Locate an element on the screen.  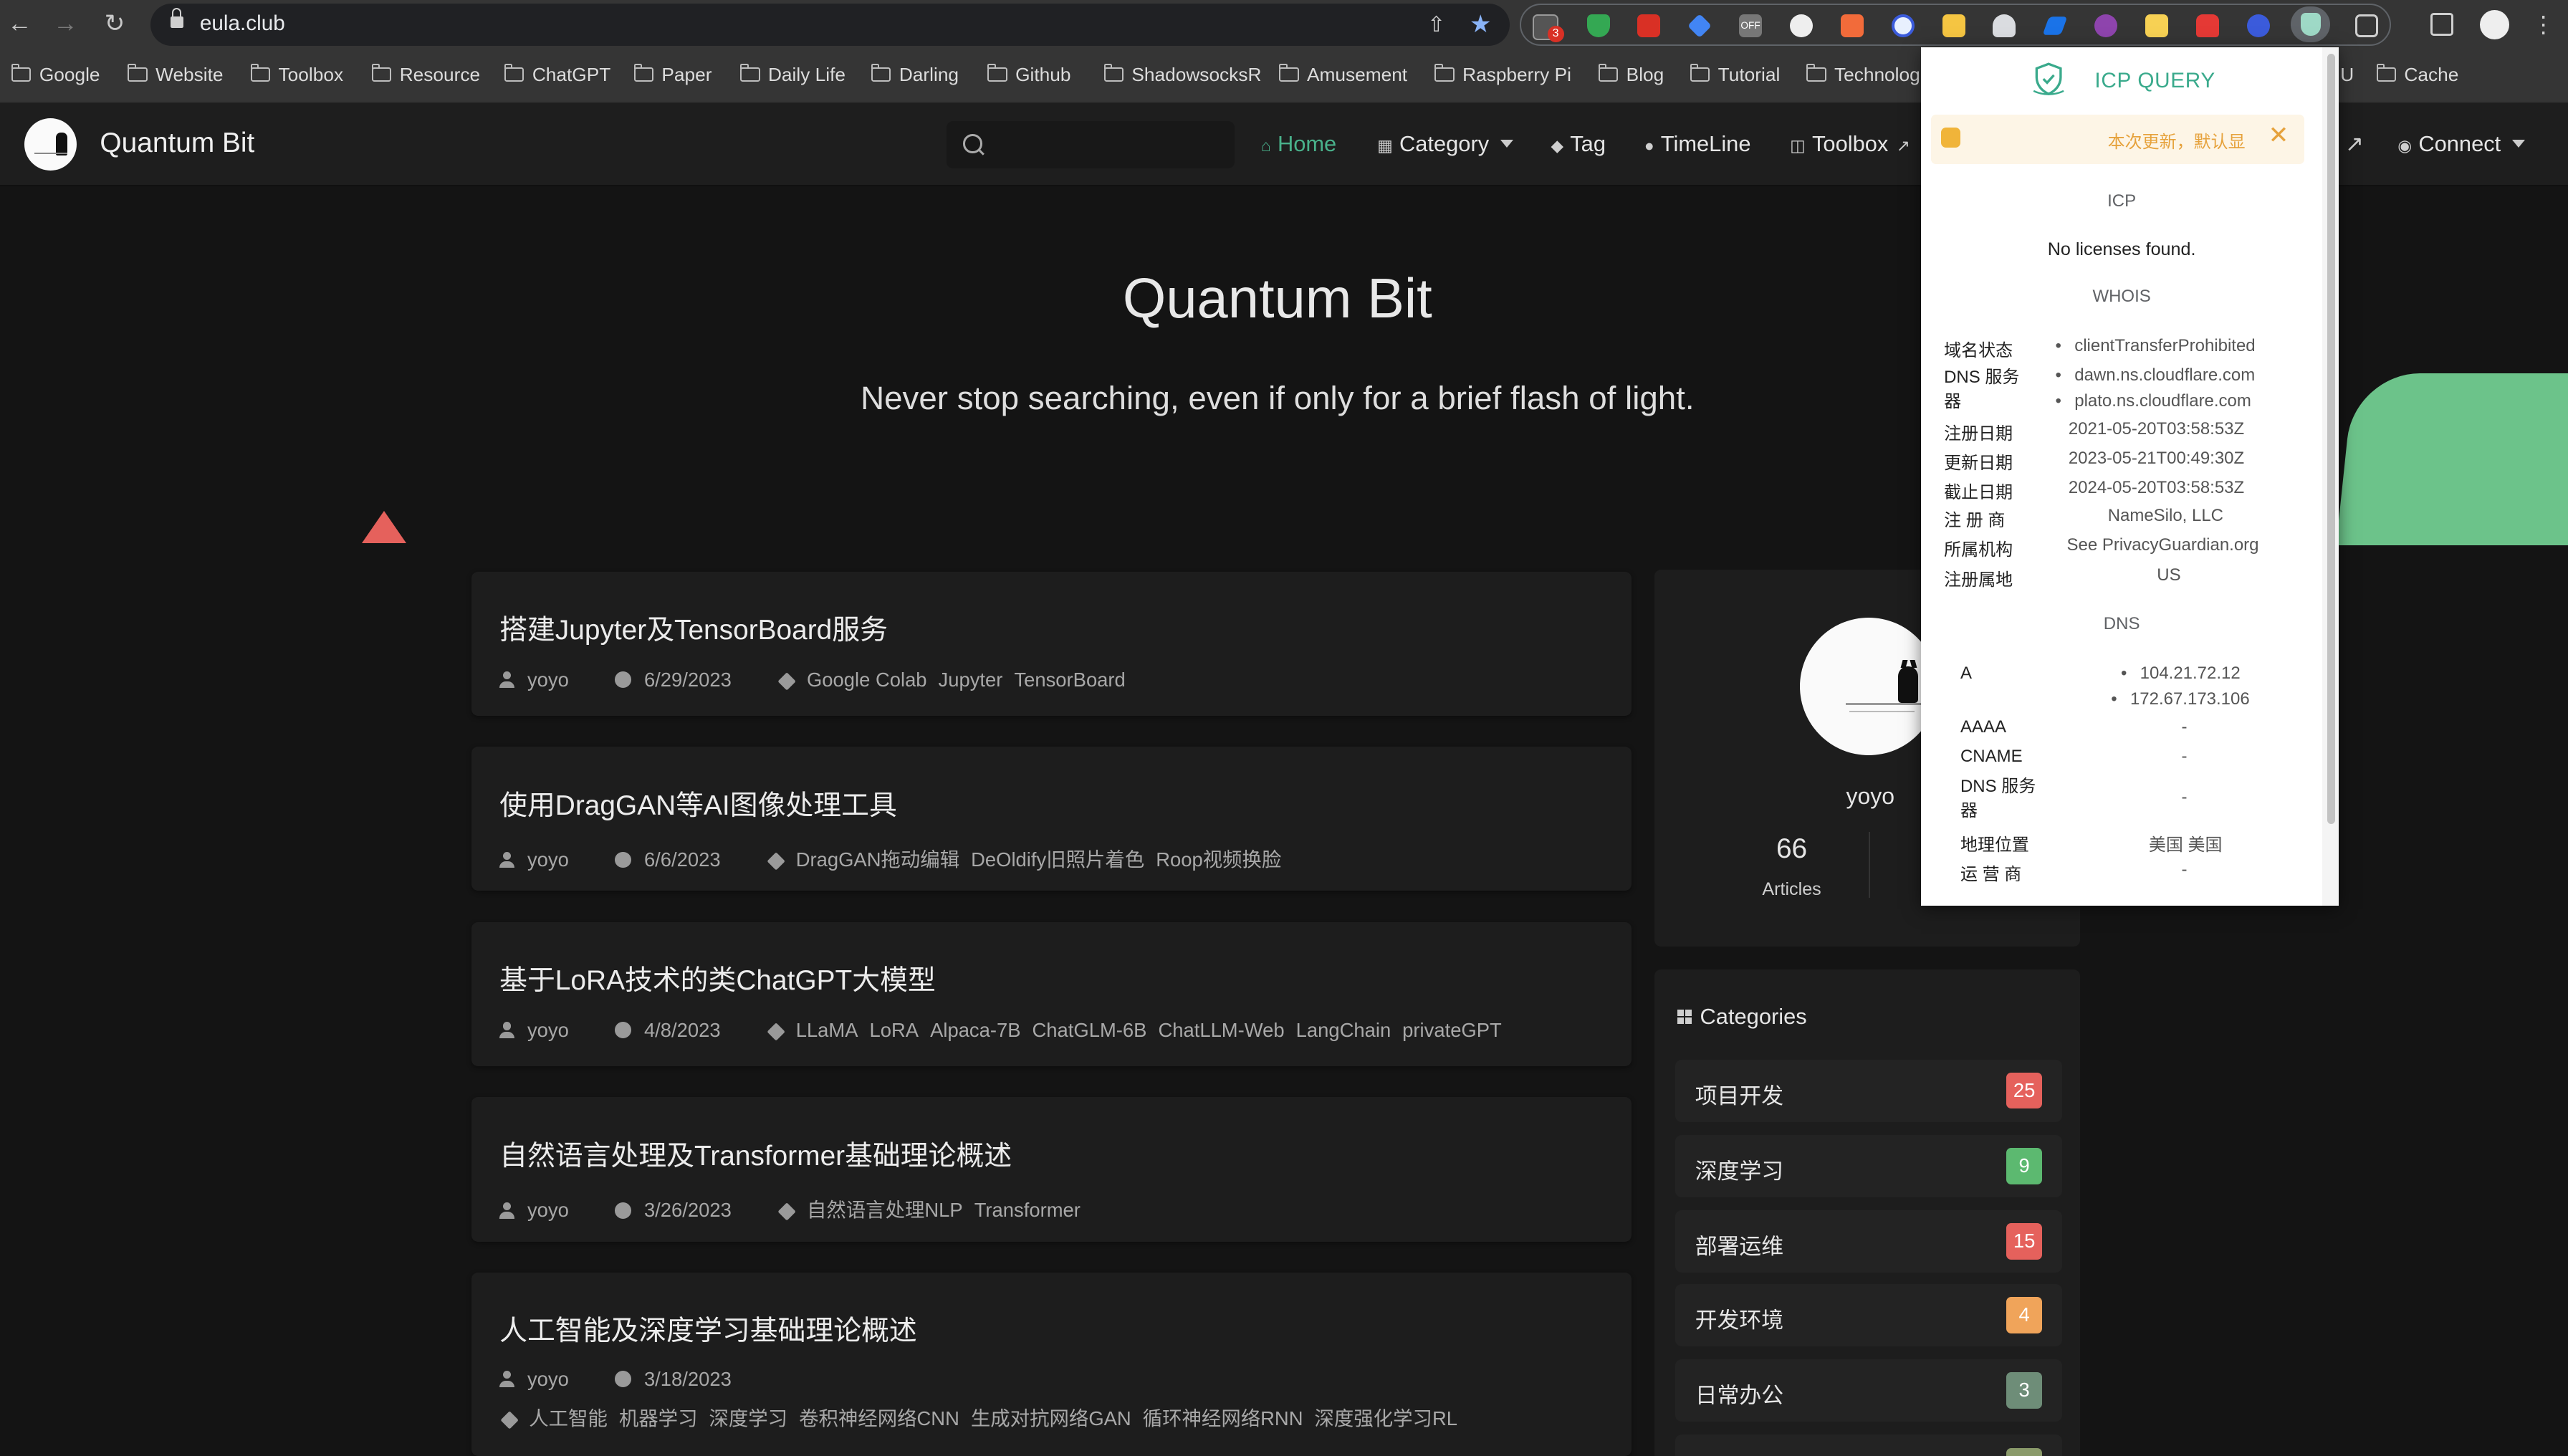
nav-toolbox: ◫ Toolbox ↗ is located at coordinates (1853, 144).